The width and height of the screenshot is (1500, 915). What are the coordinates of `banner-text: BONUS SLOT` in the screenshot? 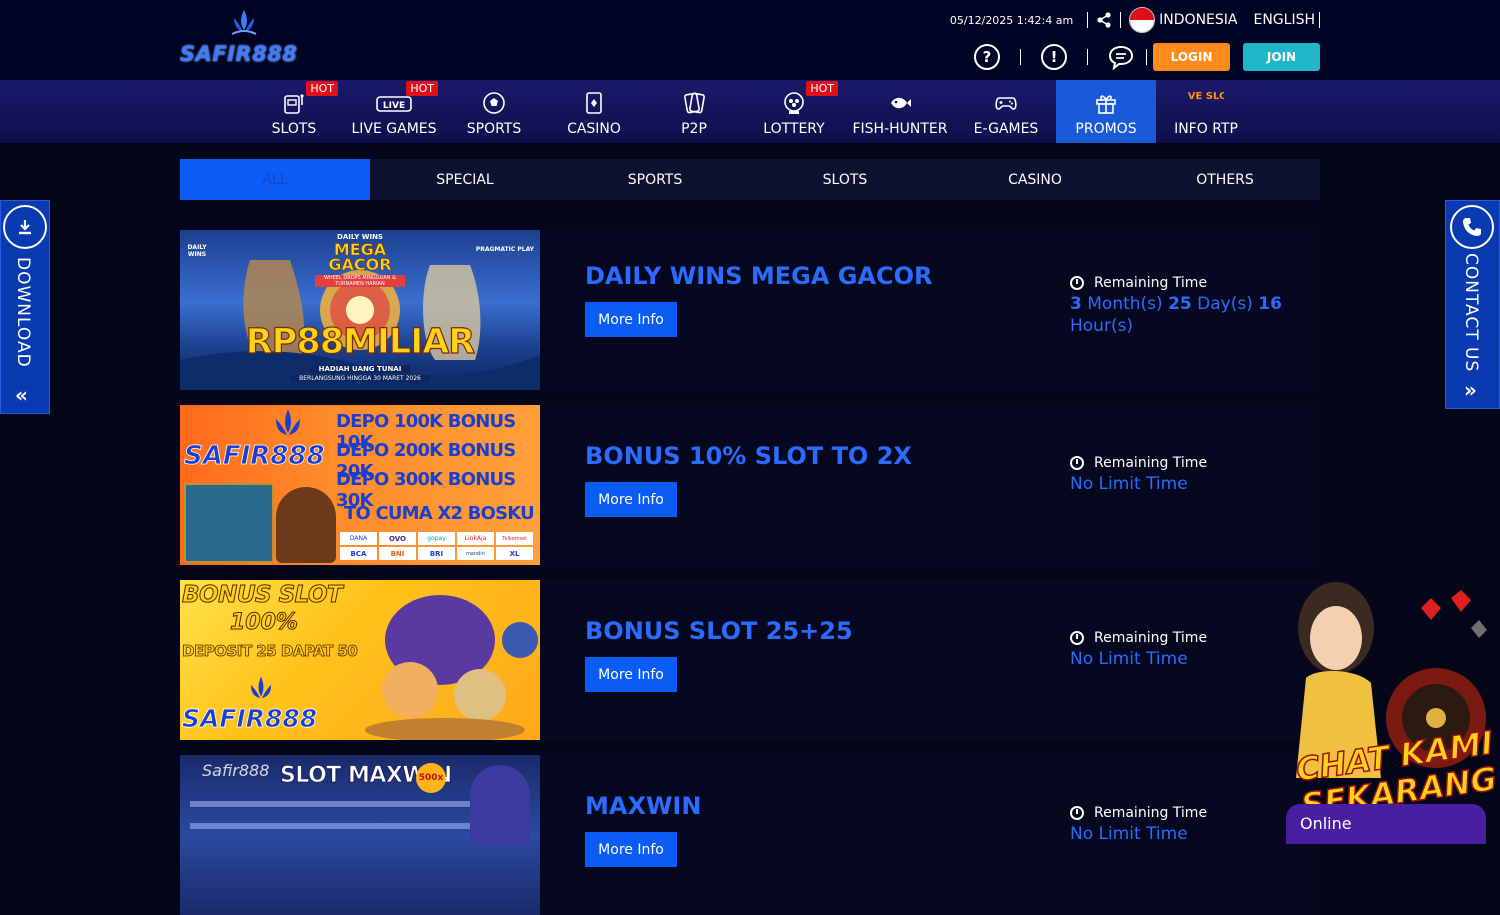 It's located at (262, 595).